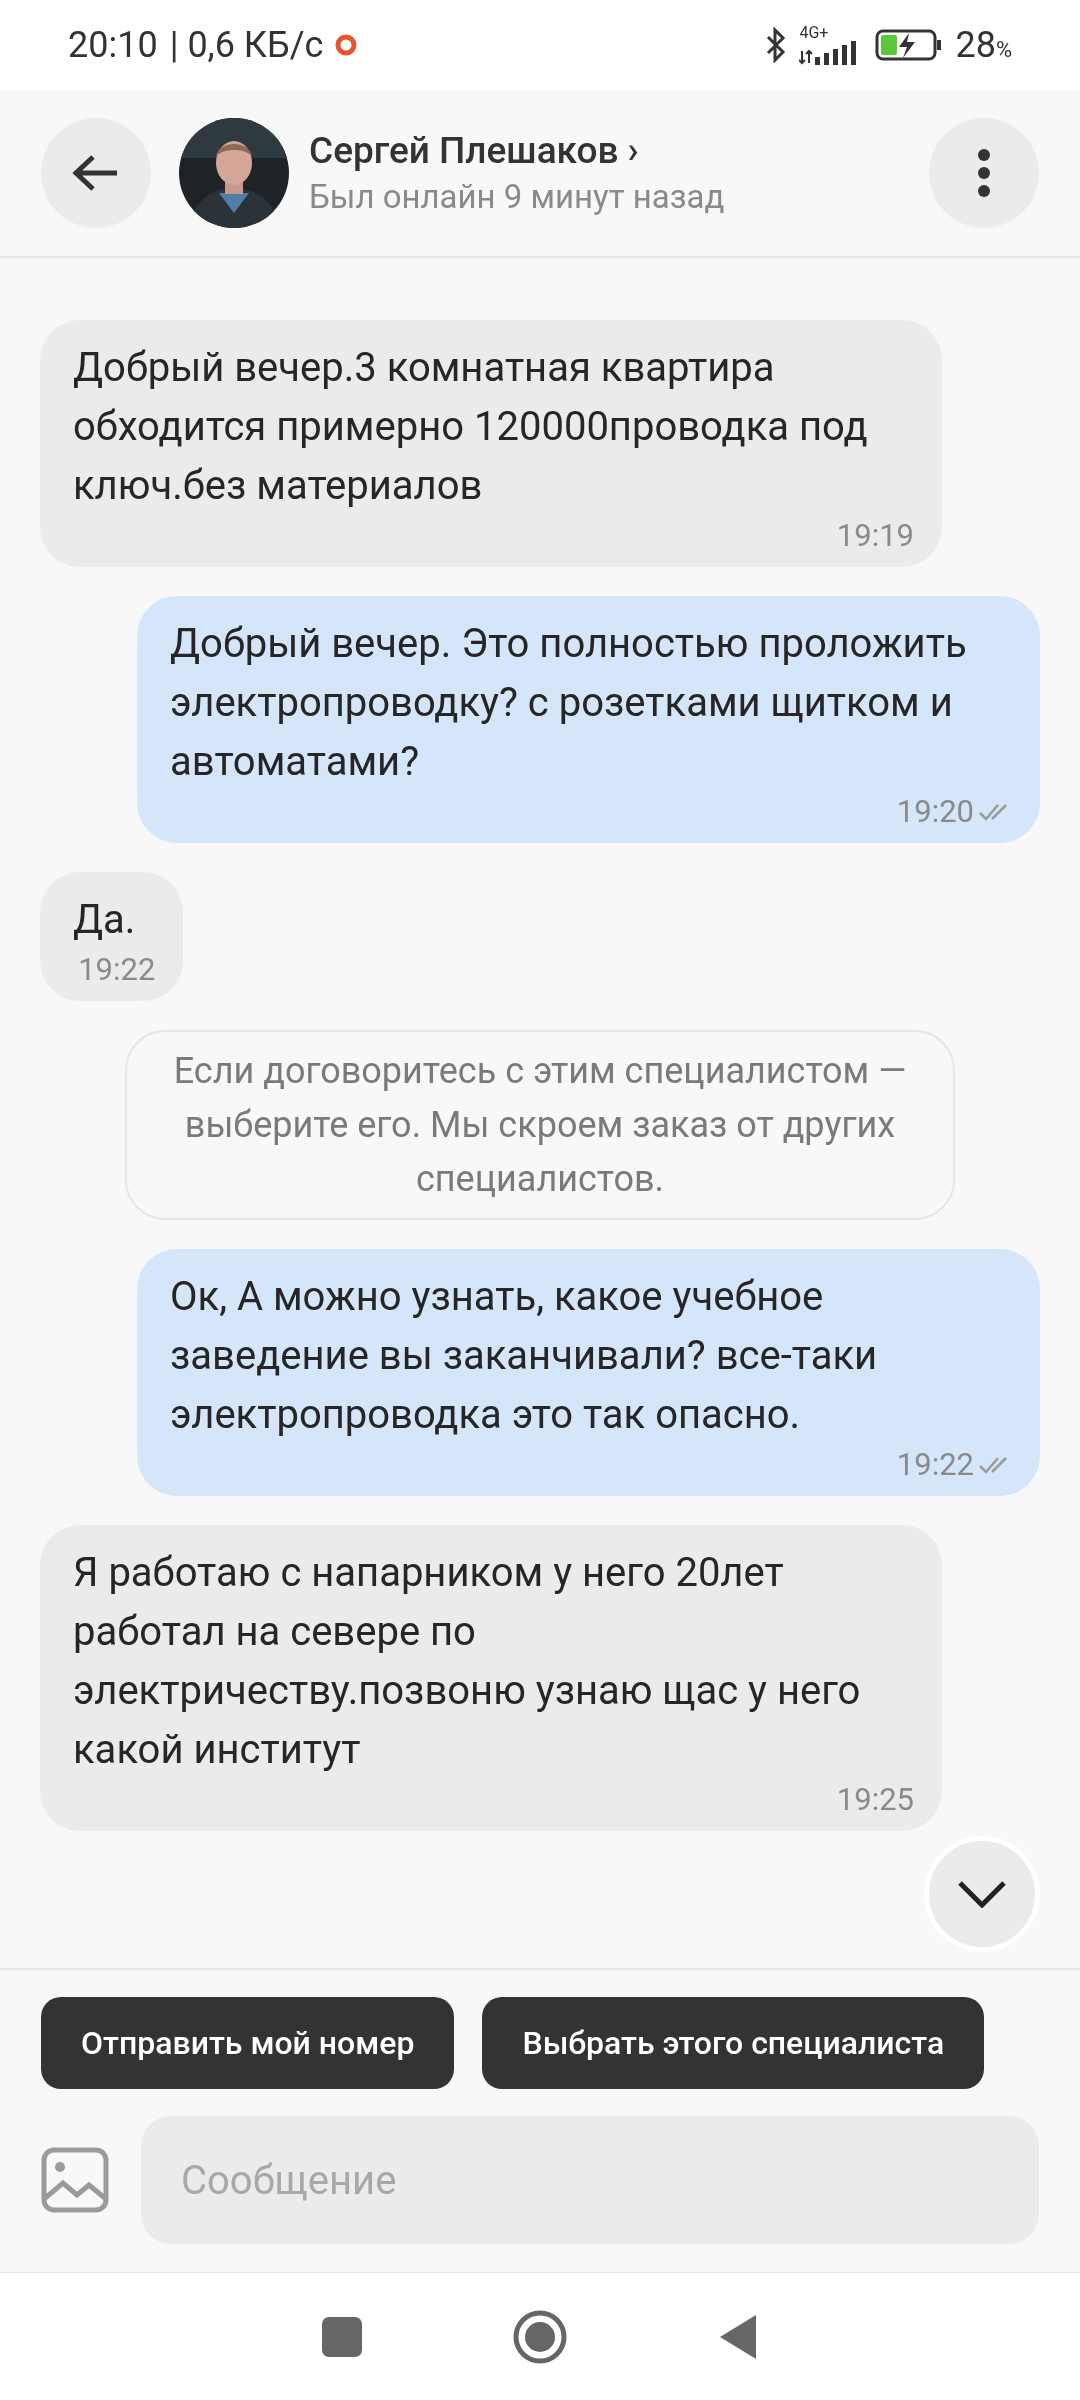 The width and height of the screenshot is (1080, 2400). I want to click on notice-card: Если договоритесь с этим специалистом — выберите его. Мы скроем заказ от других специалистов., so click(540, 1125).